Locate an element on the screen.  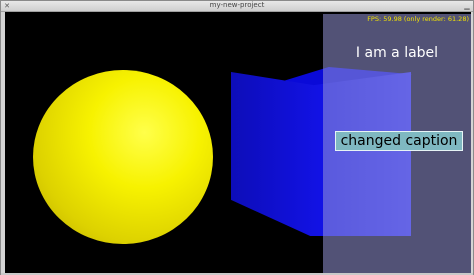
caption-button: changed caption is located at coordinates (399, 141).